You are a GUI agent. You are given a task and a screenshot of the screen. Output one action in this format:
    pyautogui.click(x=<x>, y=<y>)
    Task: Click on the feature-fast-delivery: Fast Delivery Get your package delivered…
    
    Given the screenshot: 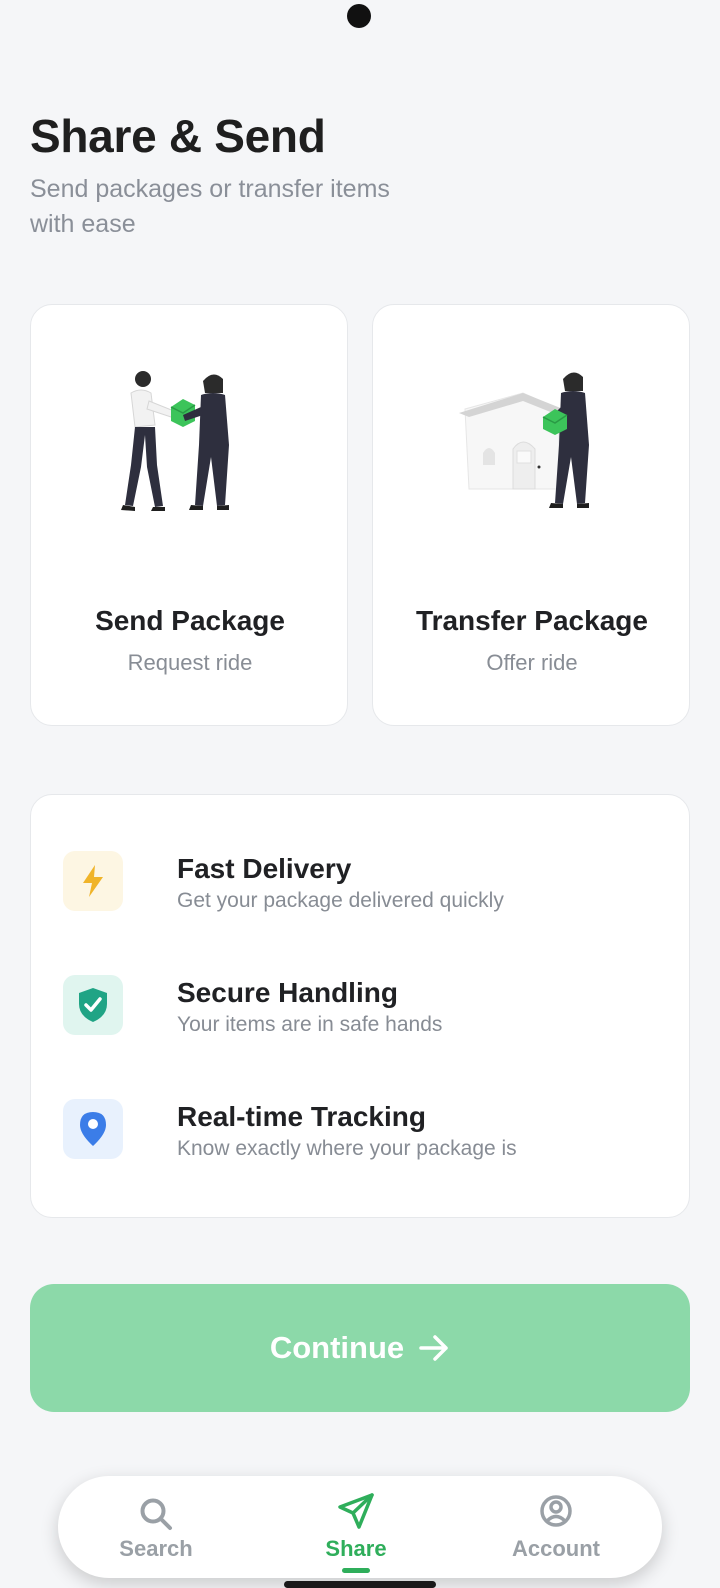 What is the action you would take?
    pyautogui.click(x=363, y=883)
    